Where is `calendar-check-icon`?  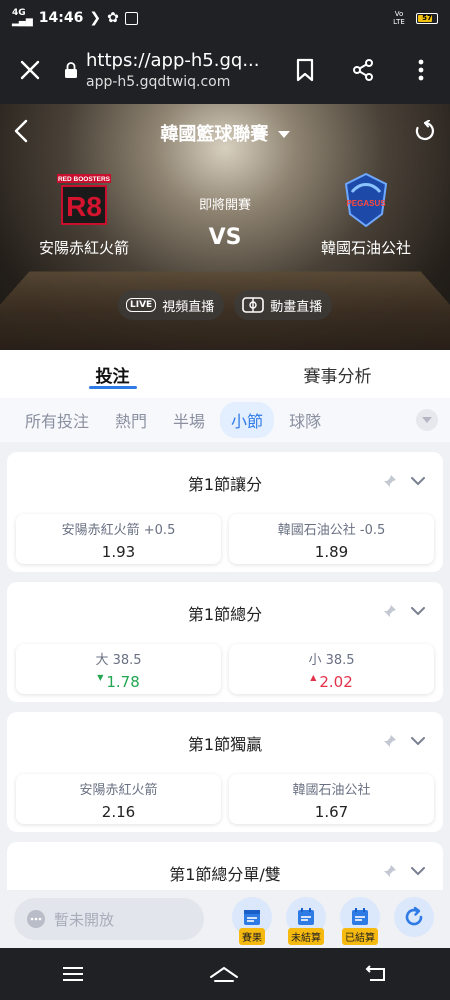 calendar-check-icon is located at coordinates (360, 916).